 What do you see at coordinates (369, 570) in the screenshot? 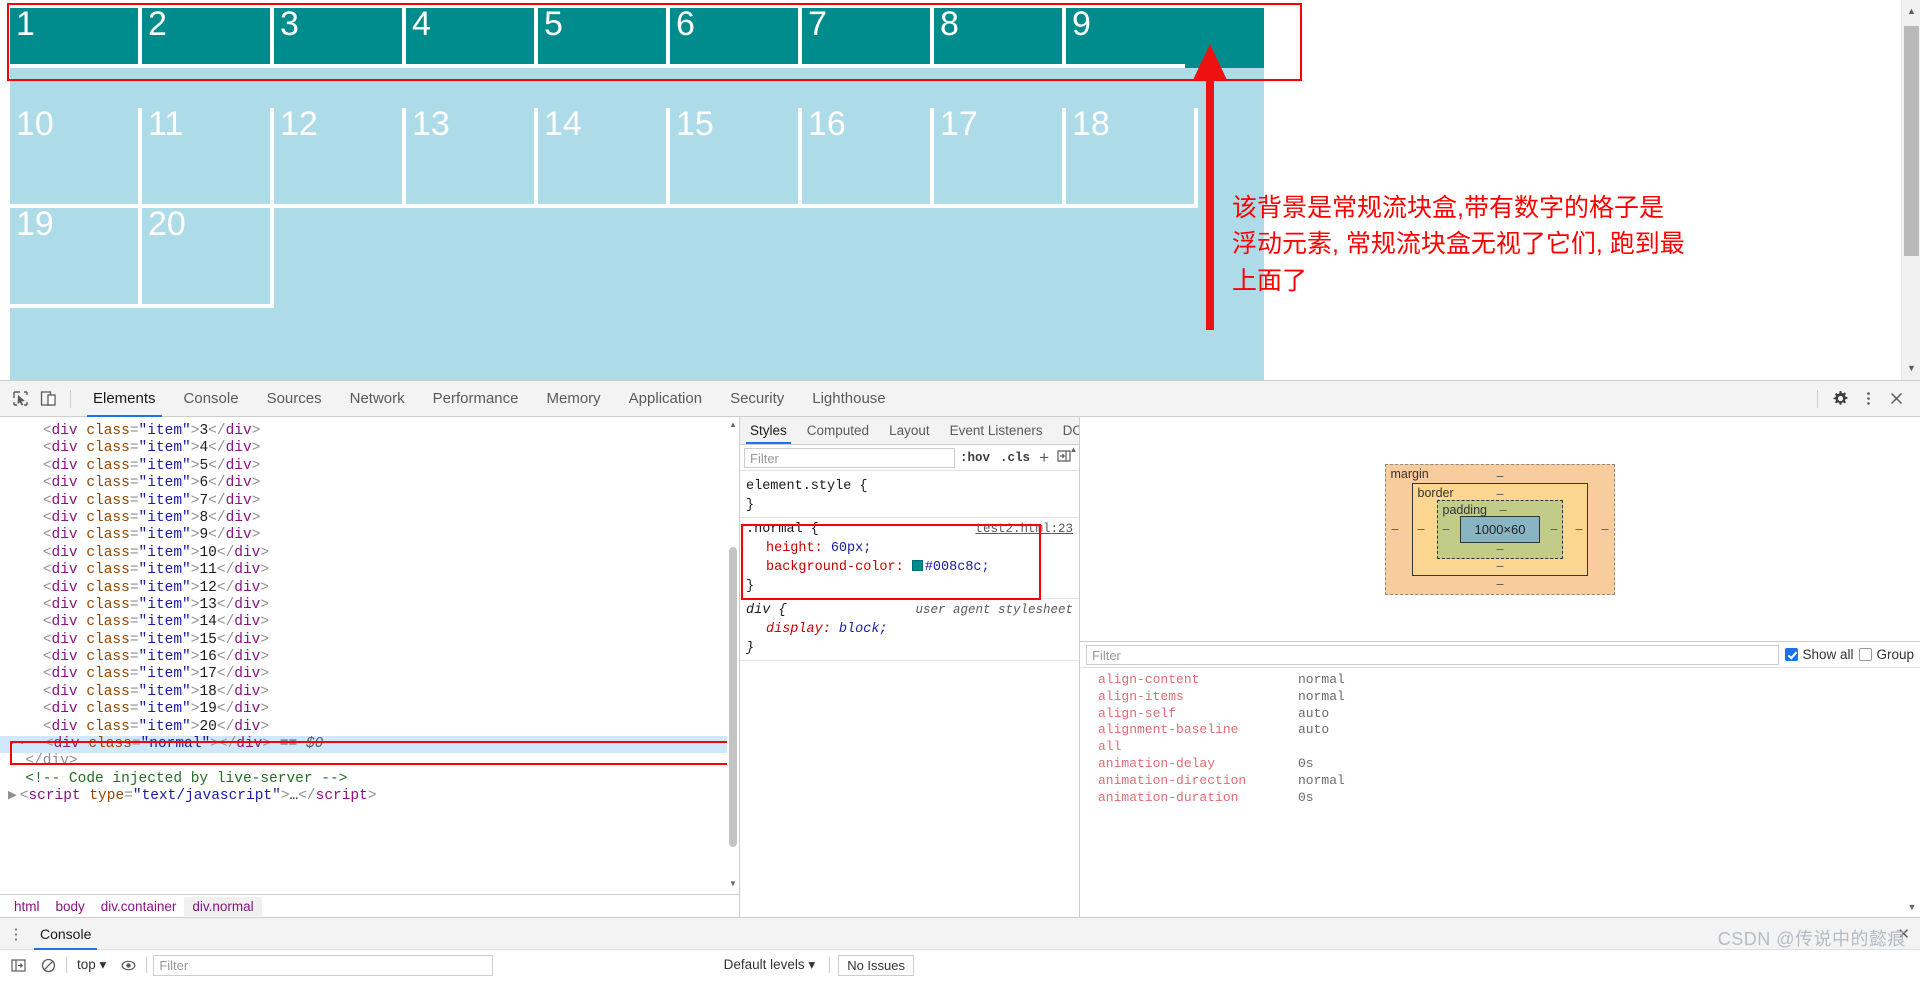
I see `dom-node-item-11: <div class="item">11</div>` at bounding box center [369, 570].